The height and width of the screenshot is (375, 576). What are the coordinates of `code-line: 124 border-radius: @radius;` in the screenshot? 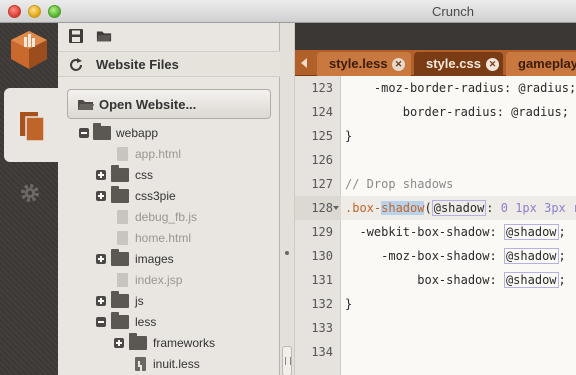 It's located at (435, 112).